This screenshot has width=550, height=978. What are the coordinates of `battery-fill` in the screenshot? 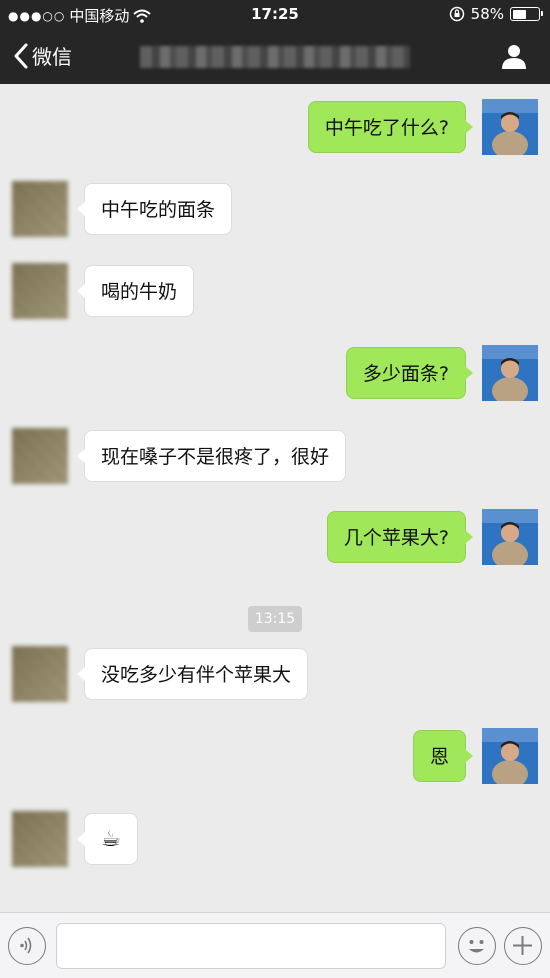 It's located at (519, 14).